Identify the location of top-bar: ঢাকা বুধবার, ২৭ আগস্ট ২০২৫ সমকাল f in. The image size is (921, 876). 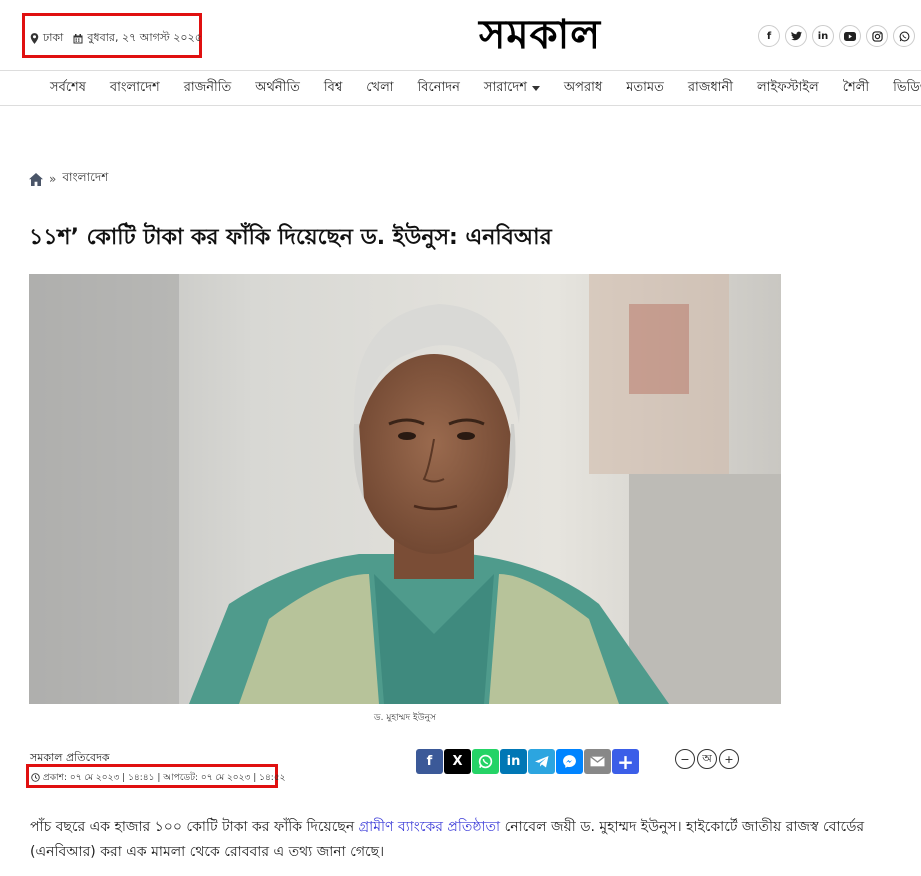
(460, 35).